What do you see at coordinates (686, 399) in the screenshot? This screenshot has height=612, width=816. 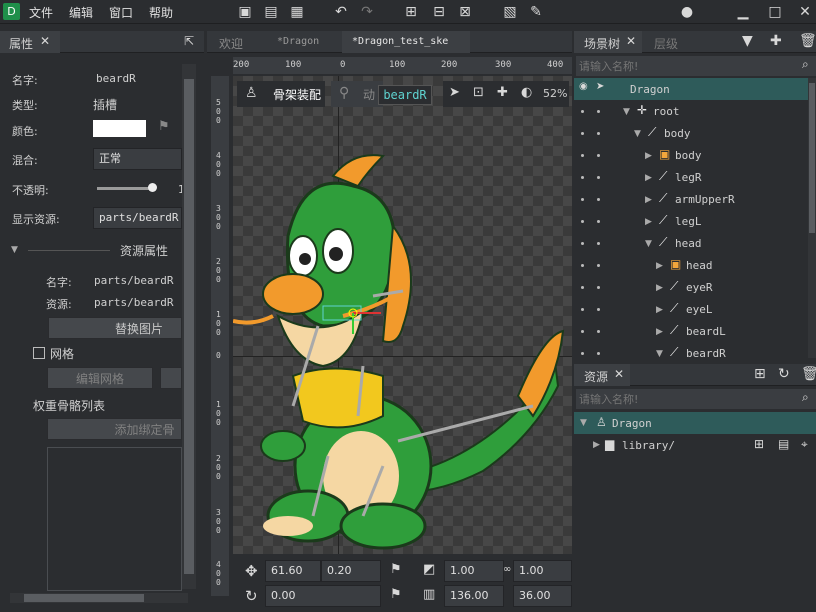 I see `assets-search-input` at bounding box center [686, 399].